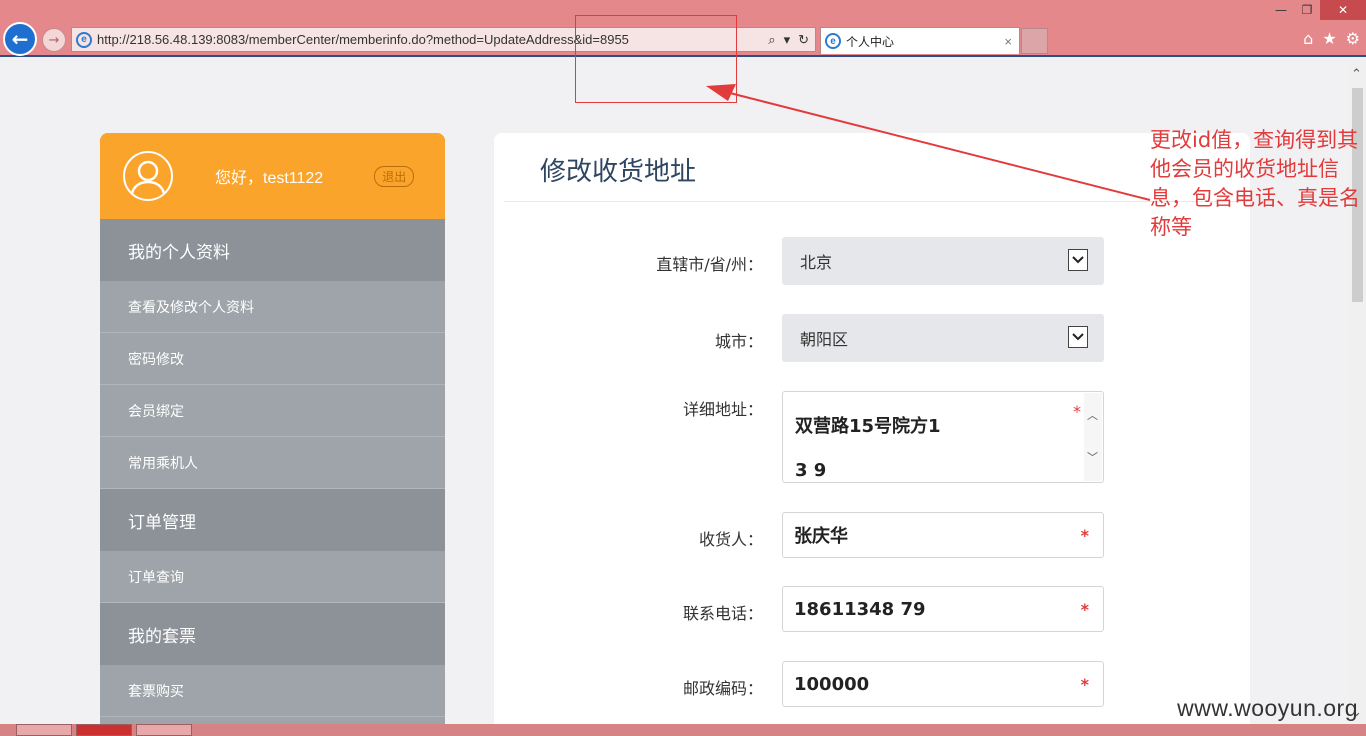 This screenshot has height=736, width=1366. What do you see at coordinates (1307, 10) in the screenshot?
I see `restore-icon: ❐` at bounding box center [1307, 10].